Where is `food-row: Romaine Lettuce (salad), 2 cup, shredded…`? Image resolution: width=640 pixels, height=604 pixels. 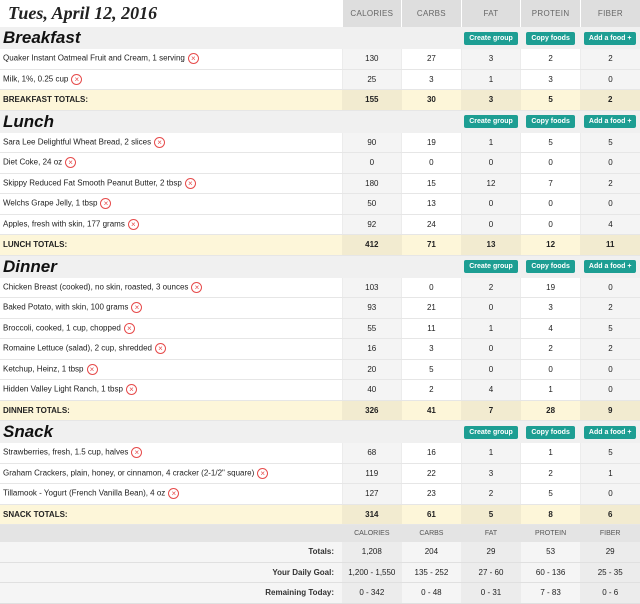 food-row: Romaine Lettuce (salad), 2 cup, shredded… is located at coordinates (320, 349).